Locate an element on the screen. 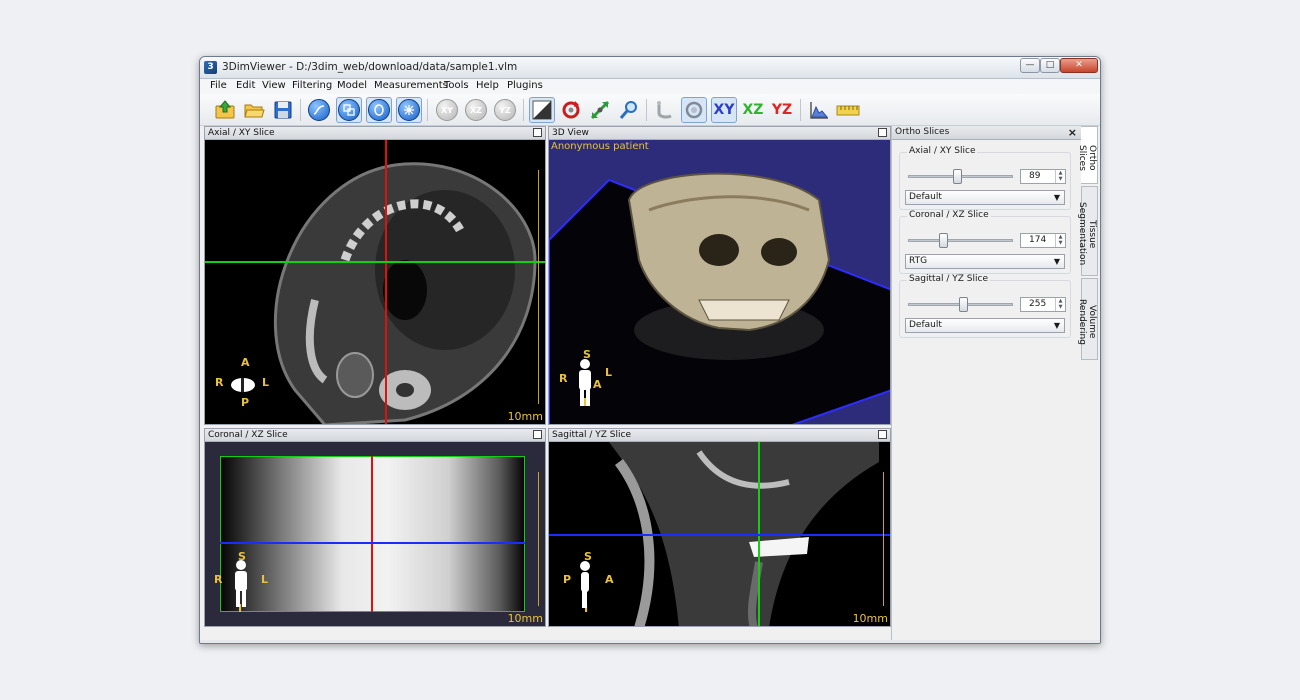 The image size is (1300, 700). xy-grey-icon: XY is located at coordinates (447, 110).